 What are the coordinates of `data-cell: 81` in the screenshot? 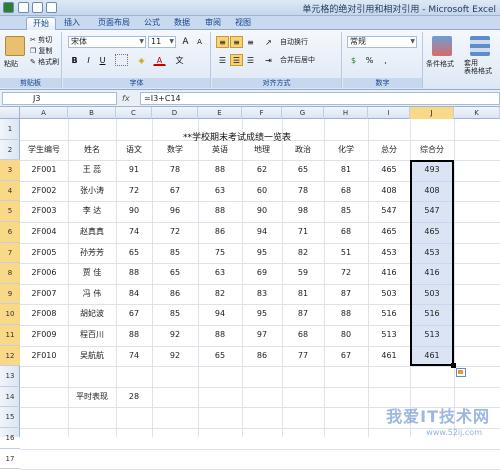 It's located at (346, 170).